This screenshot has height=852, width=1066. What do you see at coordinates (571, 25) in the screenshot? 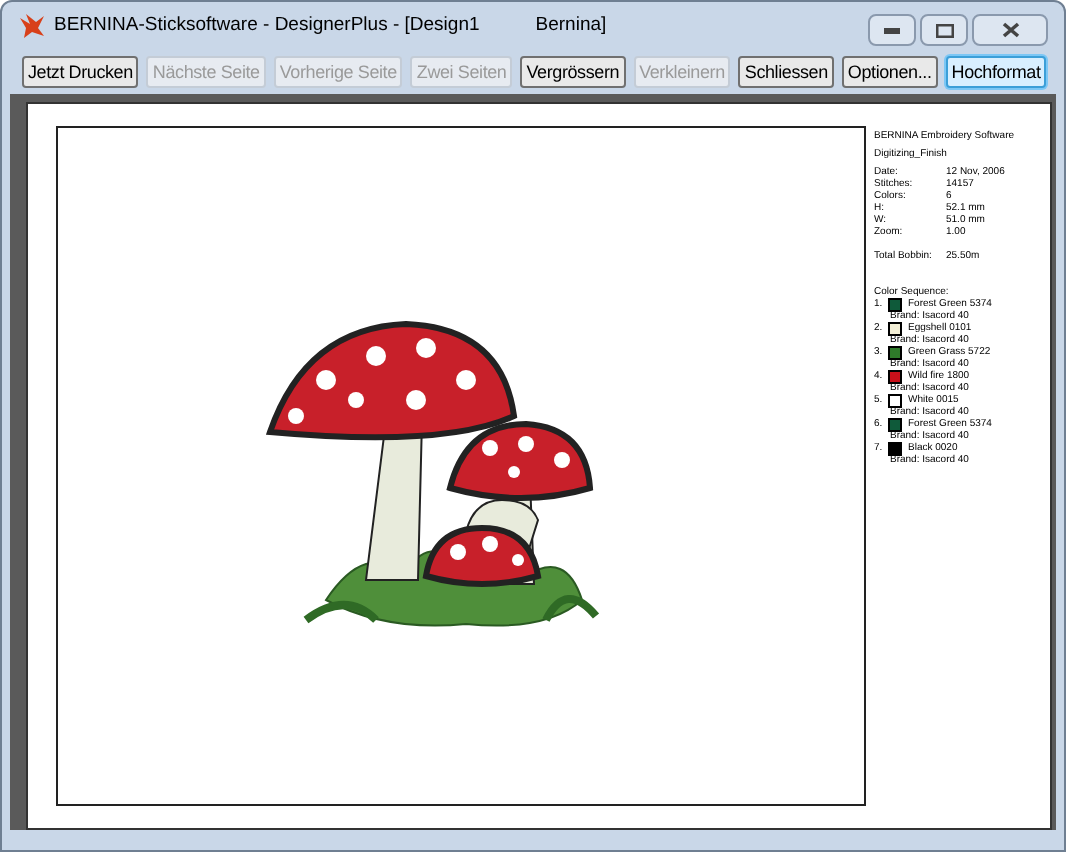
I see `window-title-extra: Bernina]` at bounding box center [571, 25].